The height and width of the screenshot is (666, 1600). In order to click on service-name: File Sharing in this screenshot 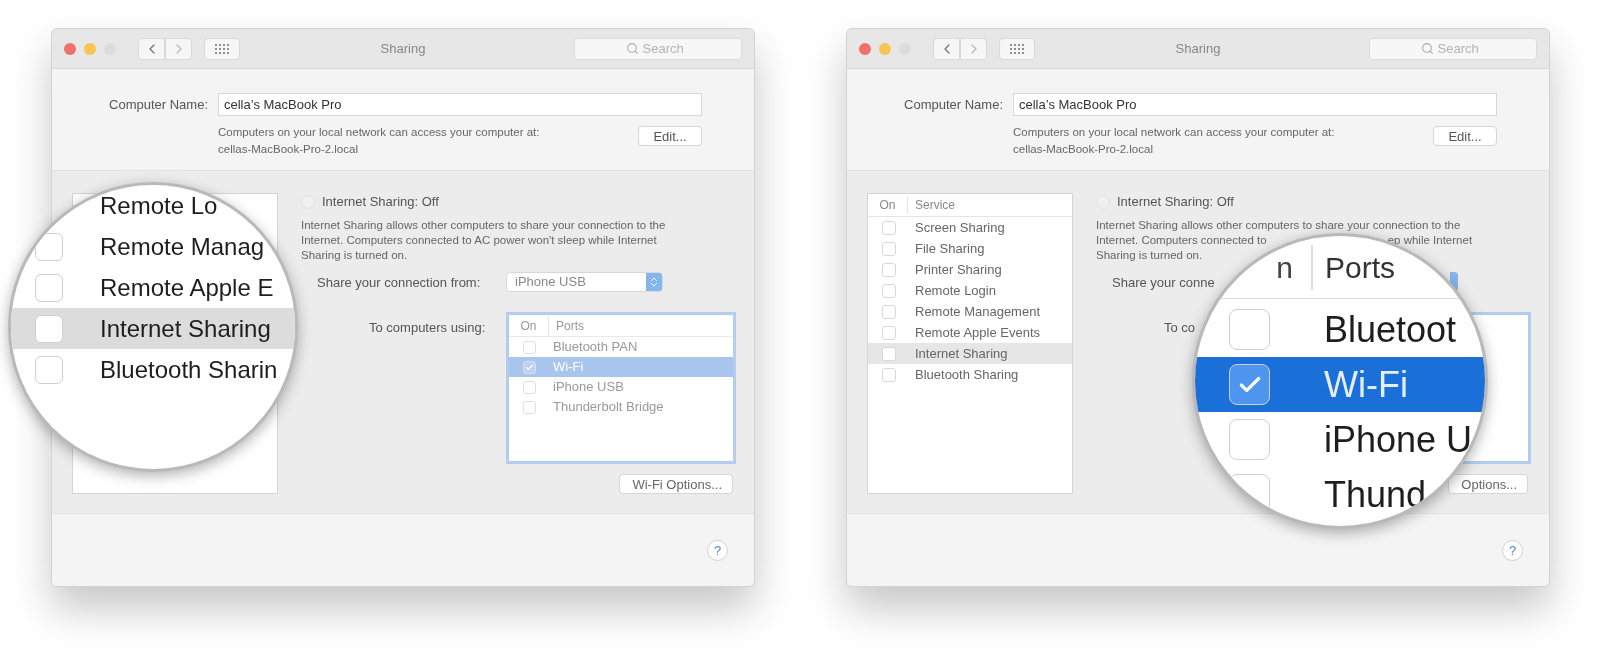, I will do `click(950, 248)`.